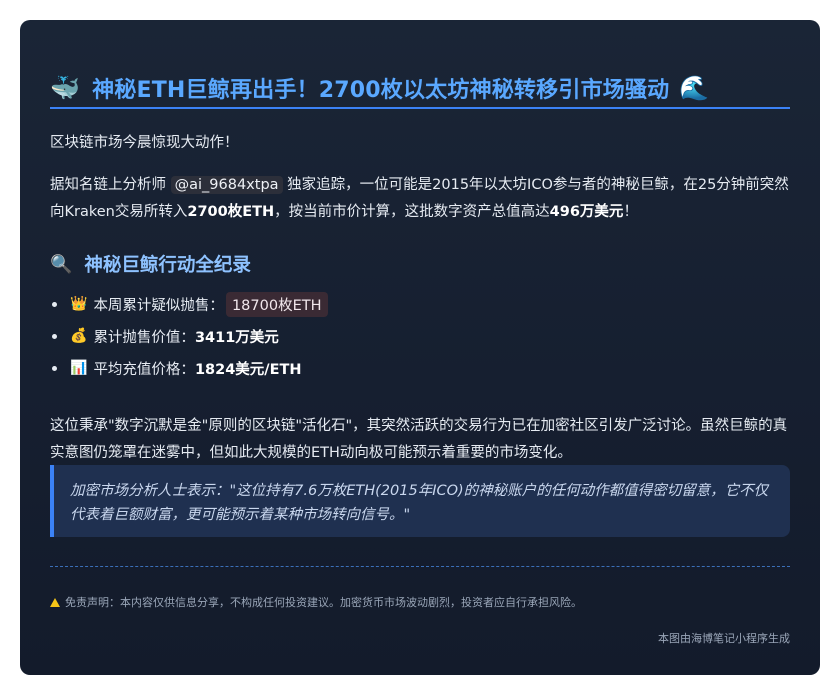 Image resolution: width=840 pixels, height=695 pixels. I want to click on story-suffix: ！, so click(630, 212).